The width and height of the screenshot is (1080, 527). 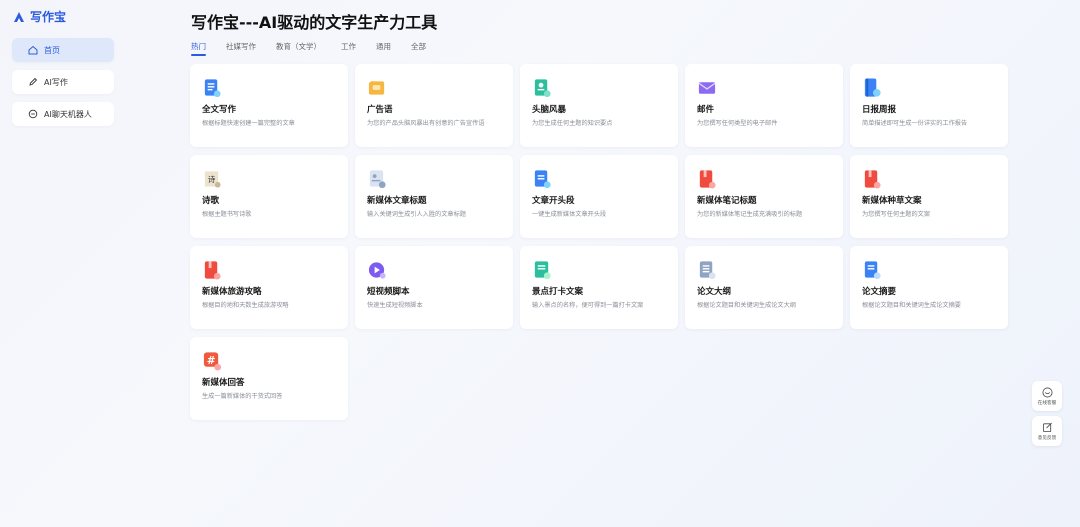 I want to click on card-title: 短视频脚本, so click(x=388, y=292).